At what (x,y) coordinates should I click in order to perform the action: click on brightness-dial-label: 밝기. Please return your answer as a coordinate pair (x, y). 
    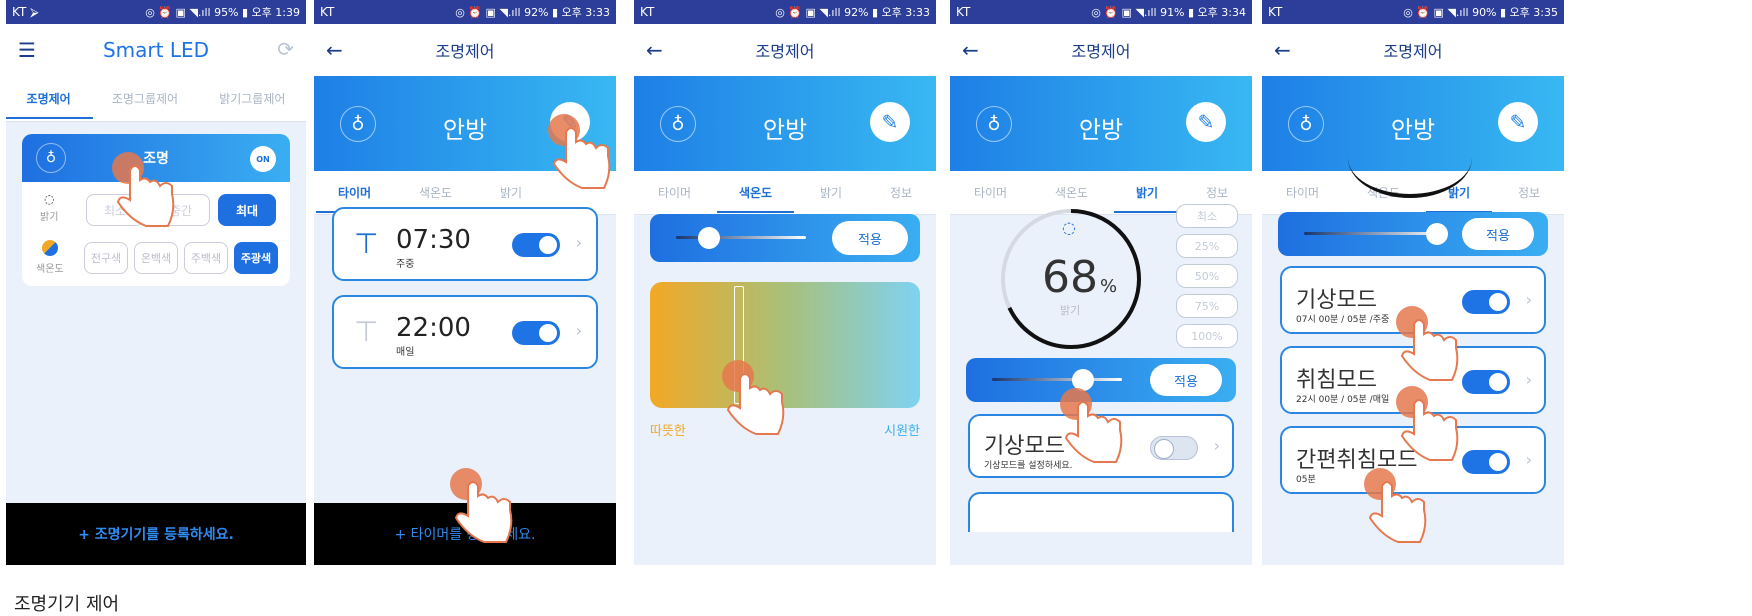
    Looking at the image, I should click on (1070, 310).